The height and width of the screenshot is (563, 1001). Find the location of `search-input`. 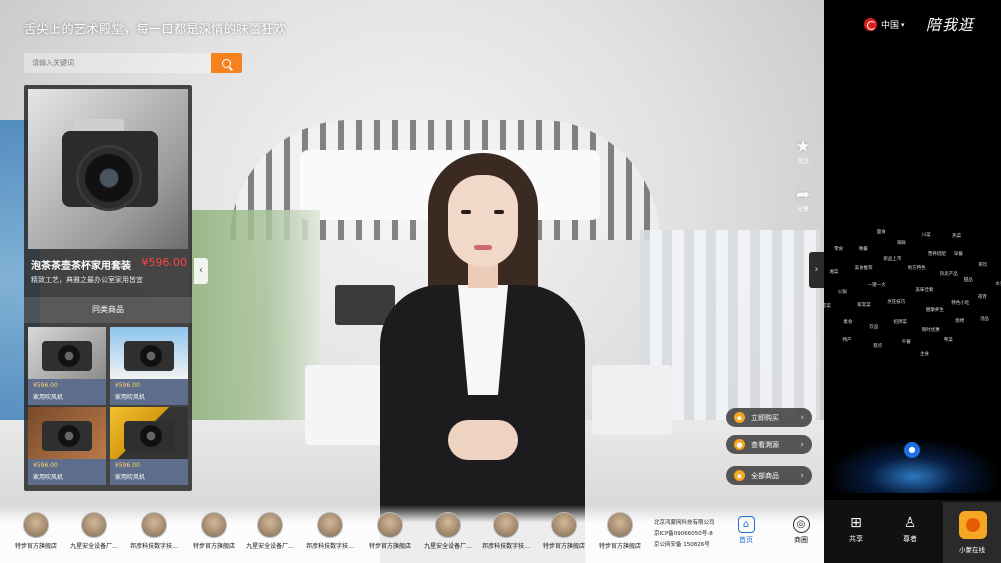

search-input is located at coordinates (119, 63).